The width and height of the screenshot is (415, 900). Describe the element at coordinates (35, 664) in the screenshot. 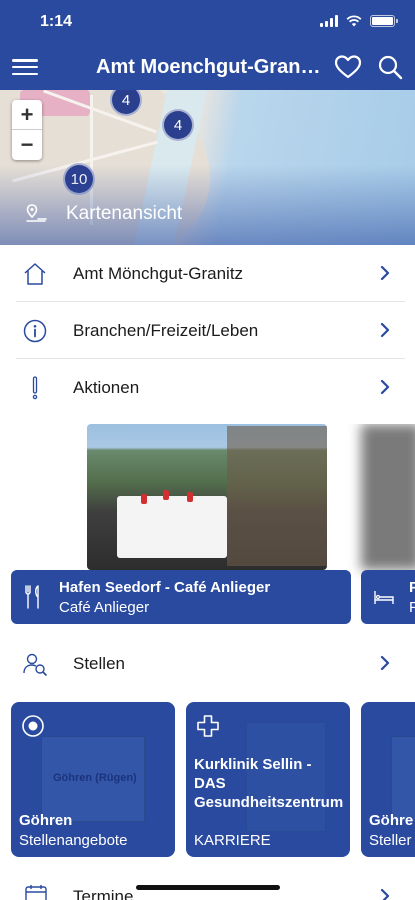

I see `people-search-icon` at that location.